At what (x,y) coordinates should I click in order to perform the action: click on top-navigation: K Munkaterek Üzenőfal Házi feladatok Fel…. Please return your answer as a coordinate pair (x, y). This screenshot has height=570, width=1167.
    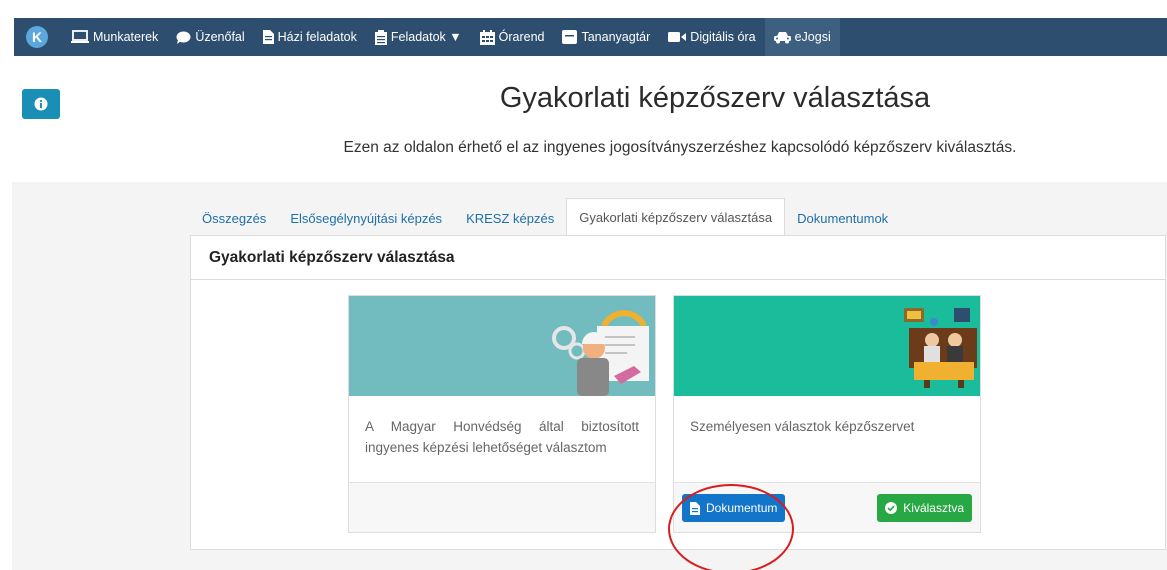
    Looking at the image, I should click on (583, 35).